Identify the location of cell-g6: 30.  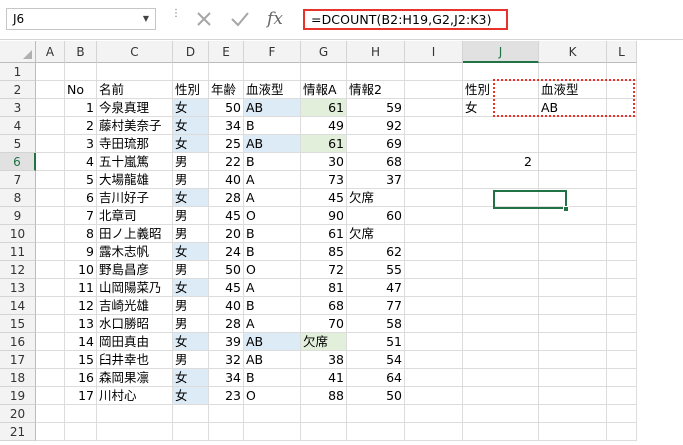
(324, 162).